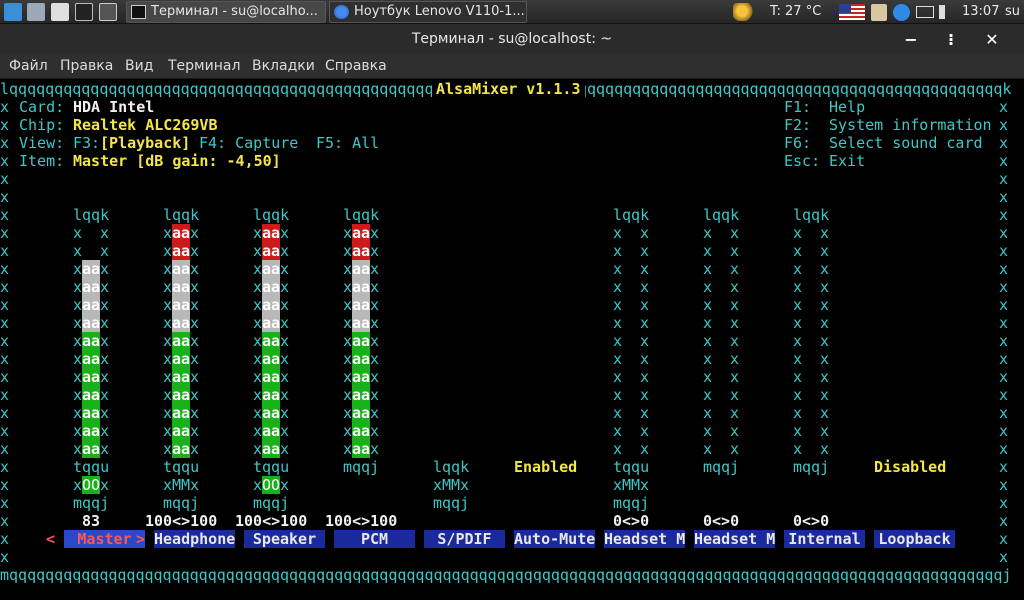 Image resolution: width=1024 pixels, height=600 pixels. Describe the element at coordinates (992, 40) in the screenshot. I see `close-button: ✕` at that location.